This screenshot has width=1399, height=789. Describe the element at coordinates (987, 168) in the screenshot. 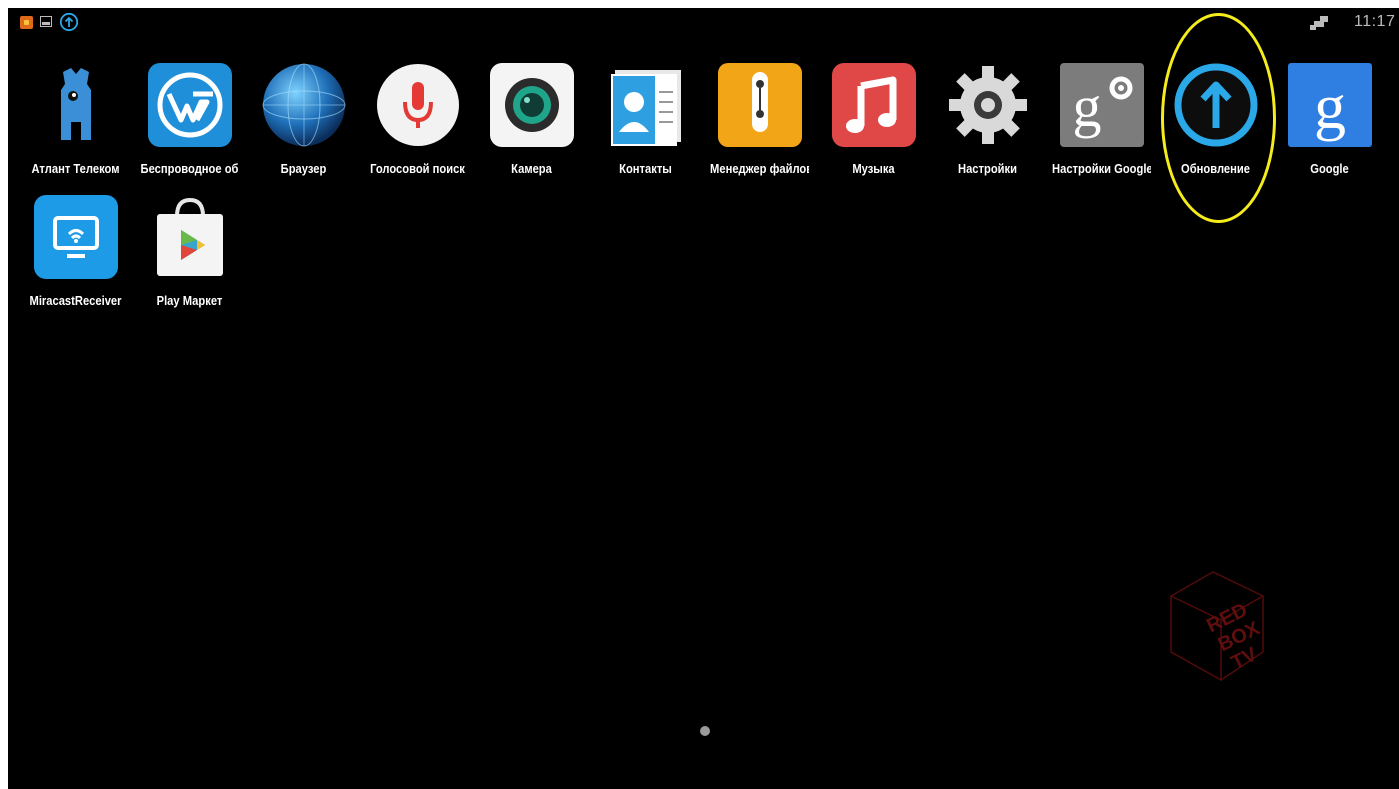

I see `app-label: Настройки` at that location.